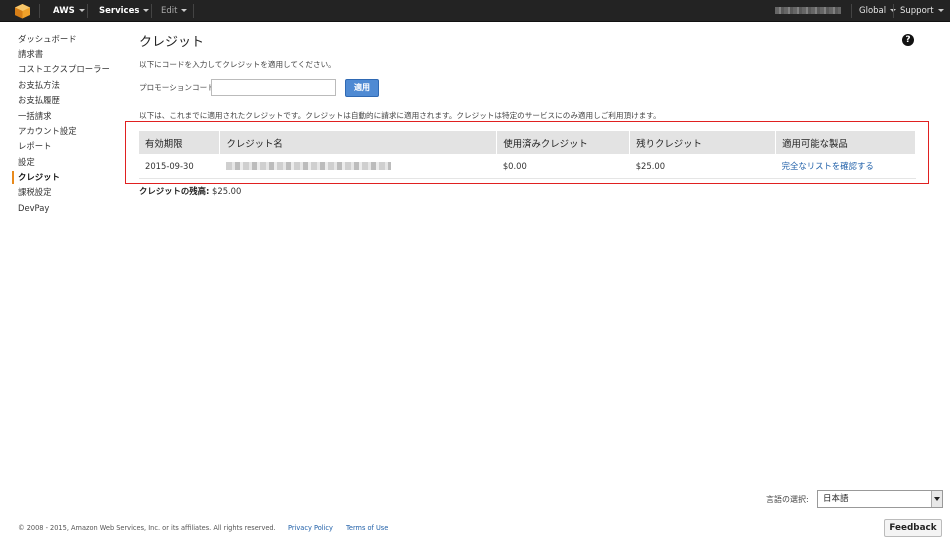 The width and height of the screenshot is (950, 537). What do you see at coordinates (880, 499) in the screenshot?
I see `language-select: 日本語` at bounding box center [880, 499].